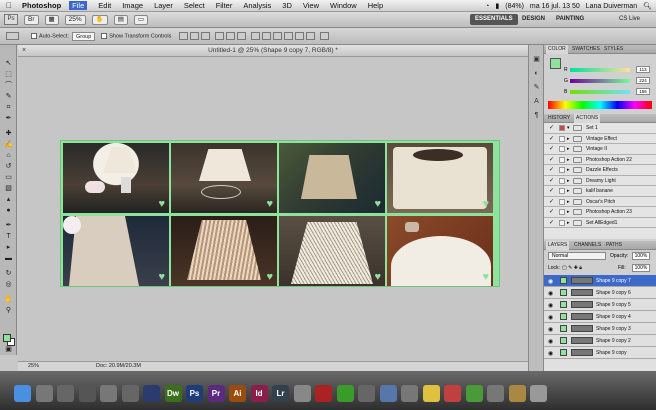 The height and width of the screenshot is (410, 656). Describe the element at coordinates (237, 393) in the screenshot. I see `illustrator-icon: Ai` at that location.